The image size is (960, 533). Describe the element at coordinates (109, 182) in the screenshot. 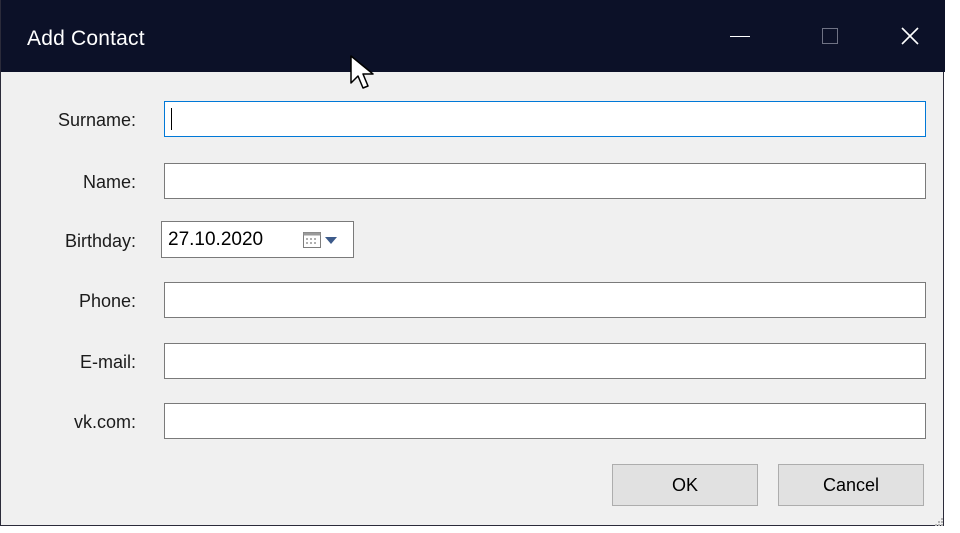

I see `name-label: Name:` at that location.